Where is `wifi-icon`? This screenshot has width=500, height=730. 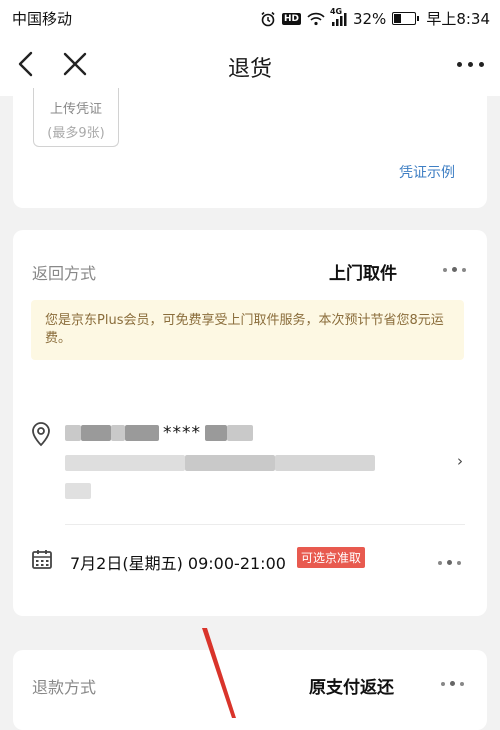 wifi-icon is located at coordinates (316, 19).